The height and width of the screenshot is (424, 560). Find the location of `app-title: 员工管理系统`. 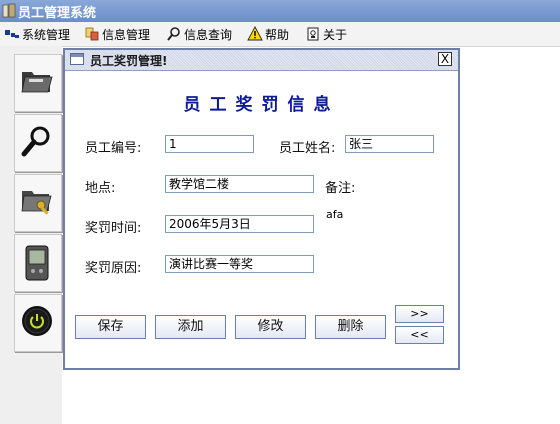

app-title: 员工管理系统 is located at coordinates (57, 13).